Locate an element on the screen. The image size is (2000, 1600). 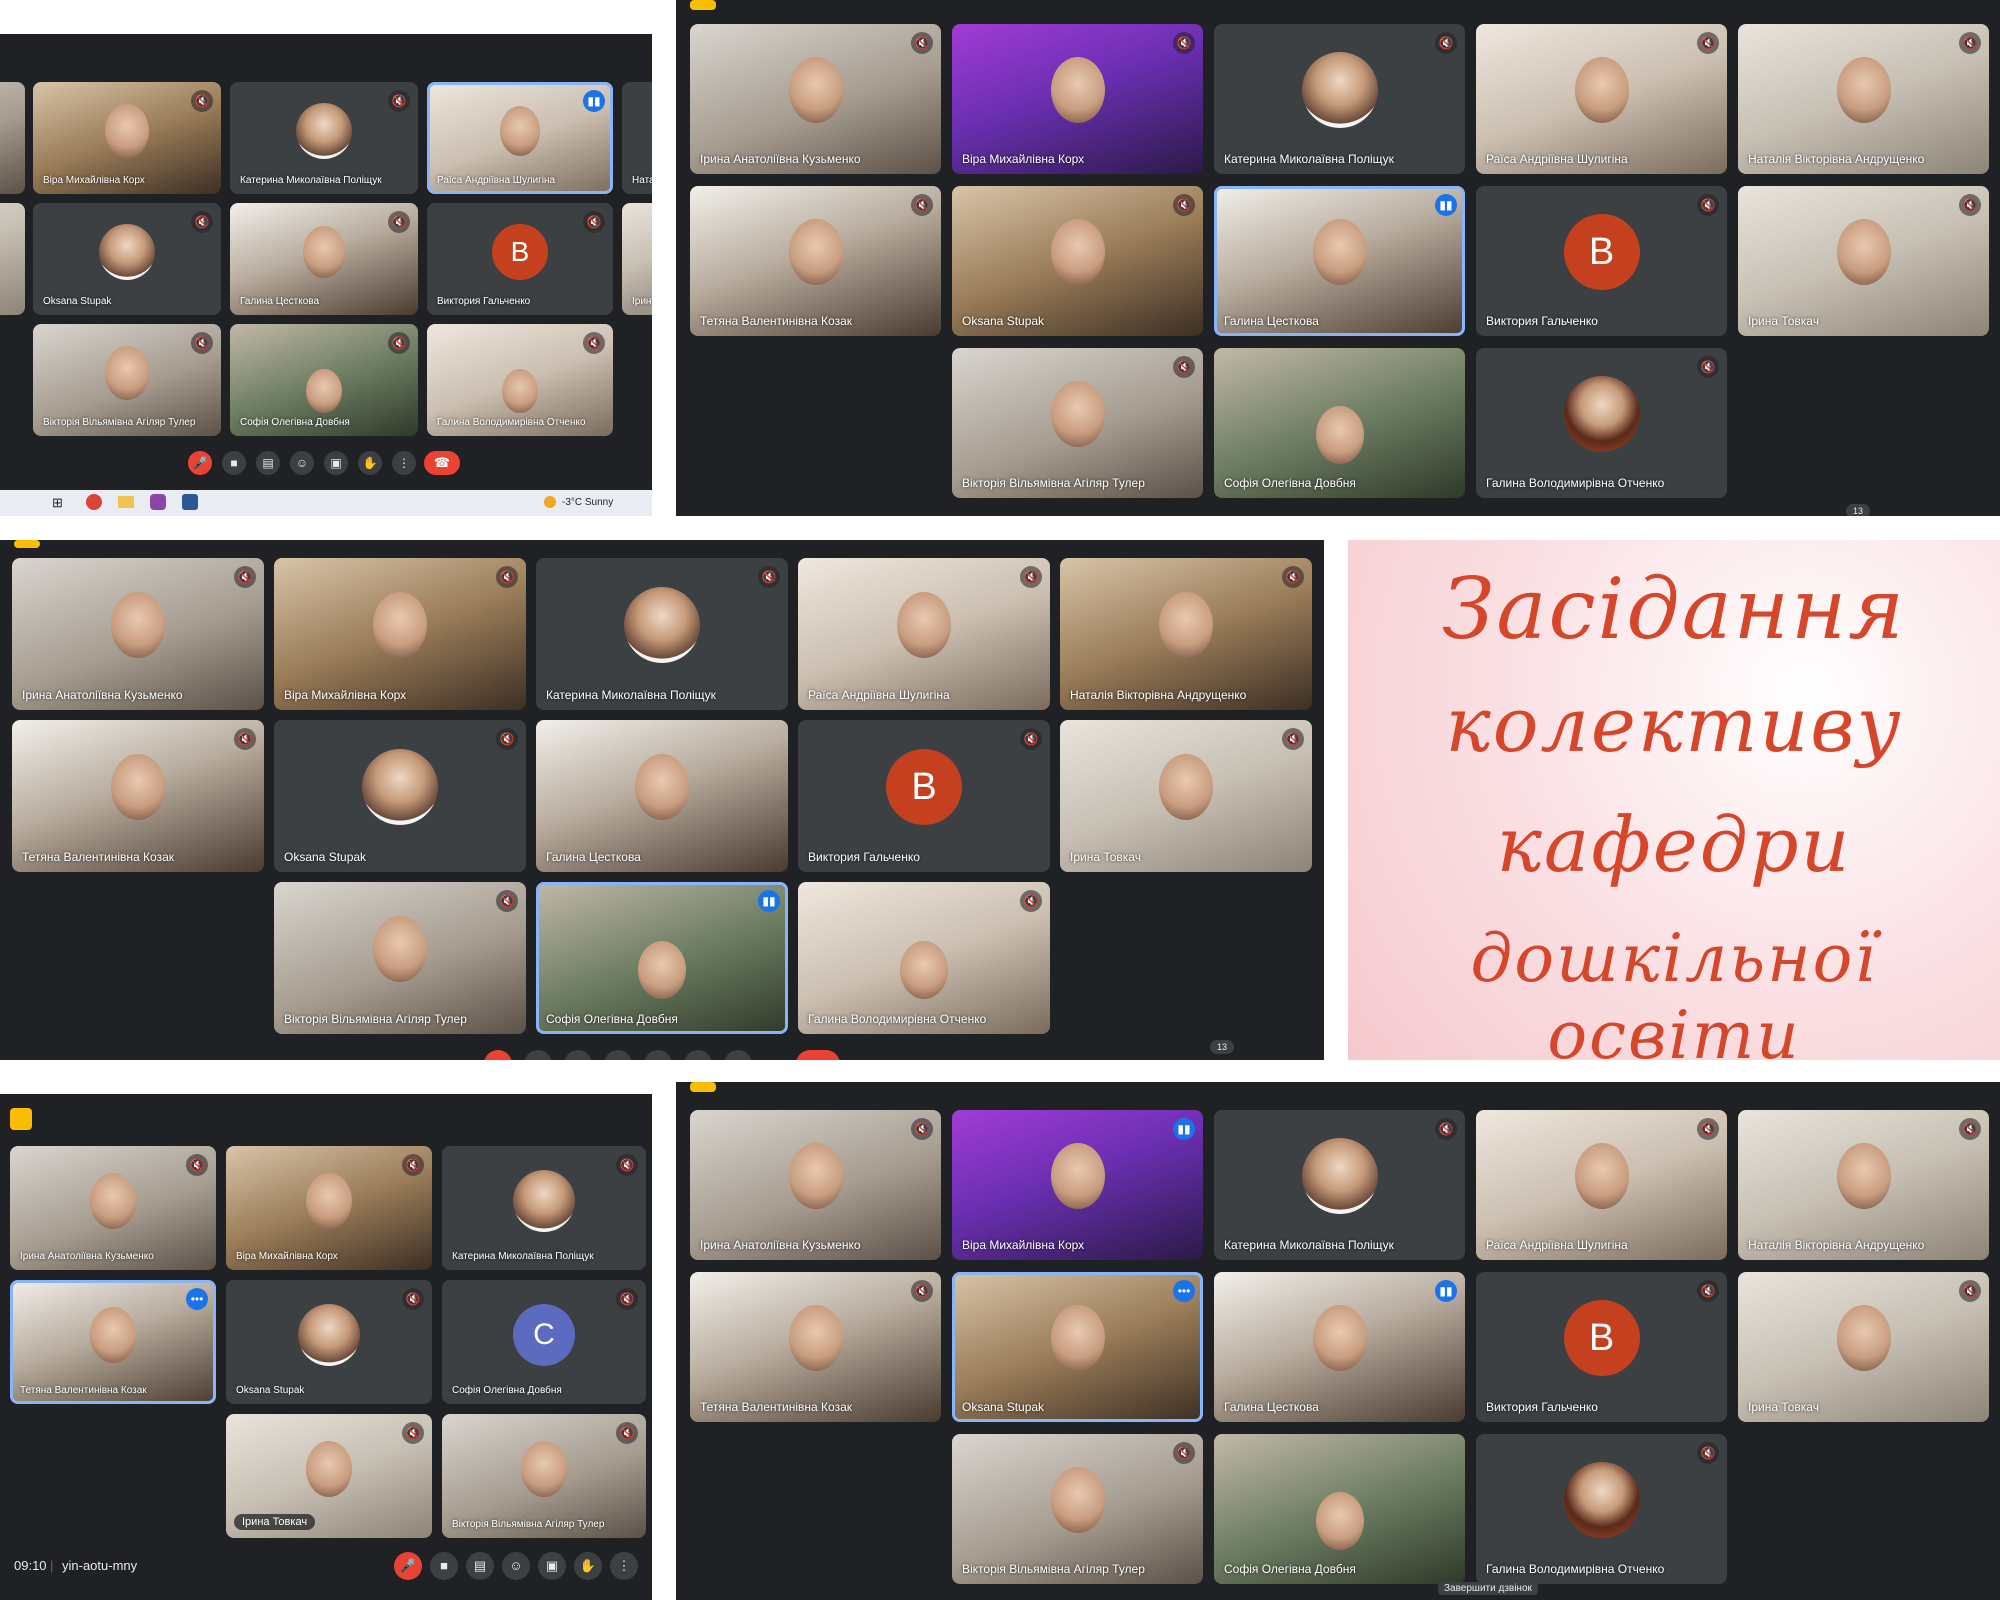
folder-icon is located at coordinates (126, 502).